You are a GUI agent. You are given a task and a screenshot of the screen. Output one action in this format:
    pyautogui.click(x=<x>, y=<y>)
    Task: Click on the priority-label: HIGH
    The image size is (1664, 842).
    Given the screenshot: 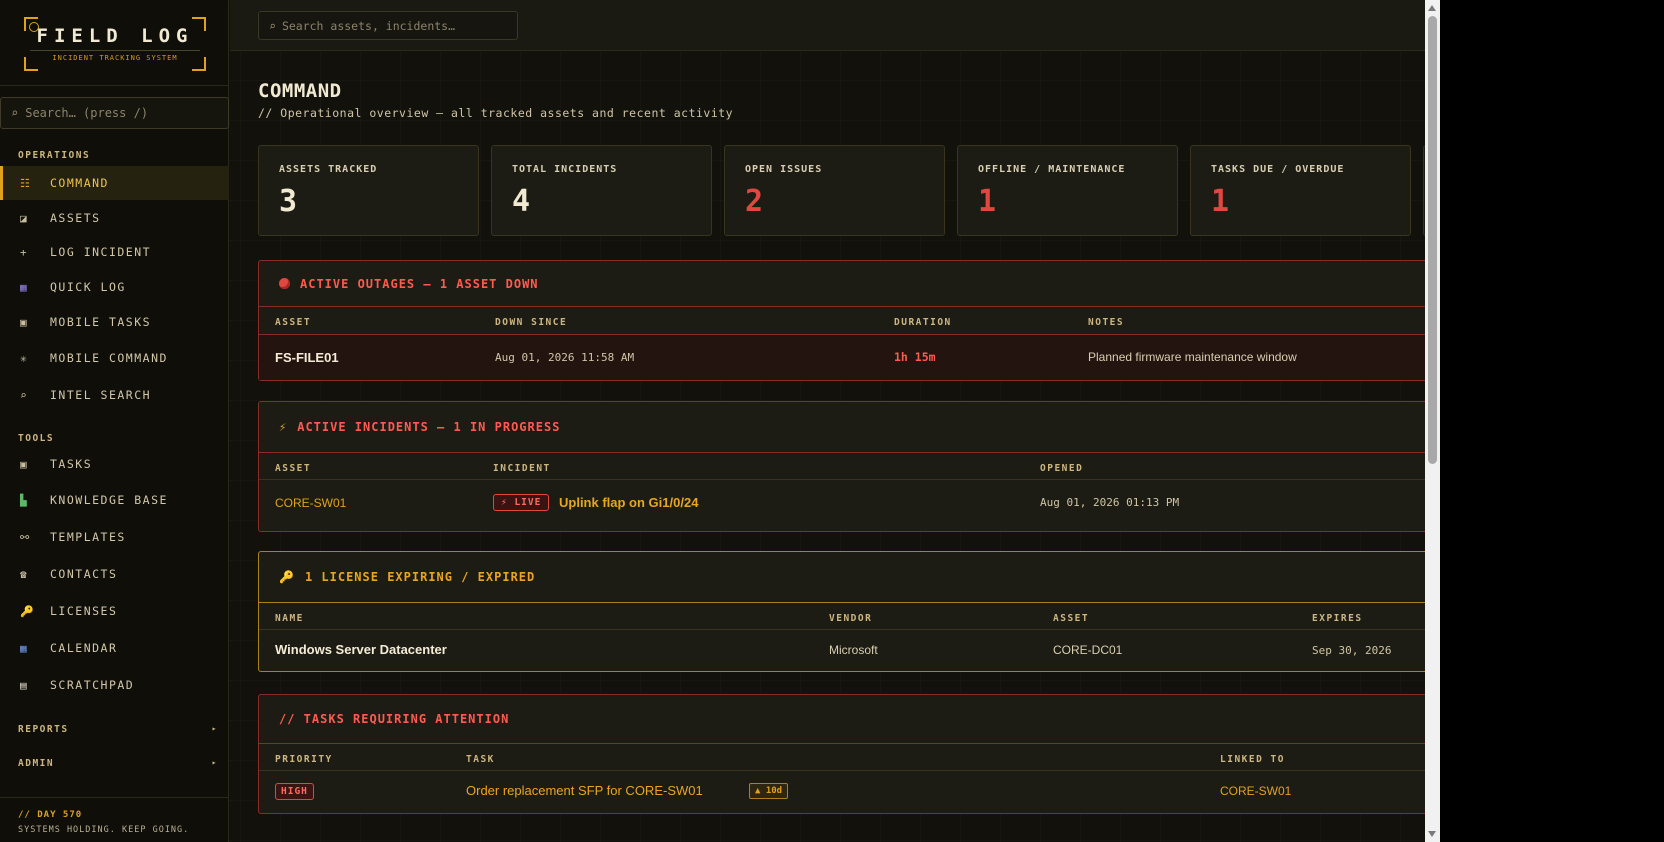 What is the action you would take?
    pyautogui.click(x=294, y=791)
    